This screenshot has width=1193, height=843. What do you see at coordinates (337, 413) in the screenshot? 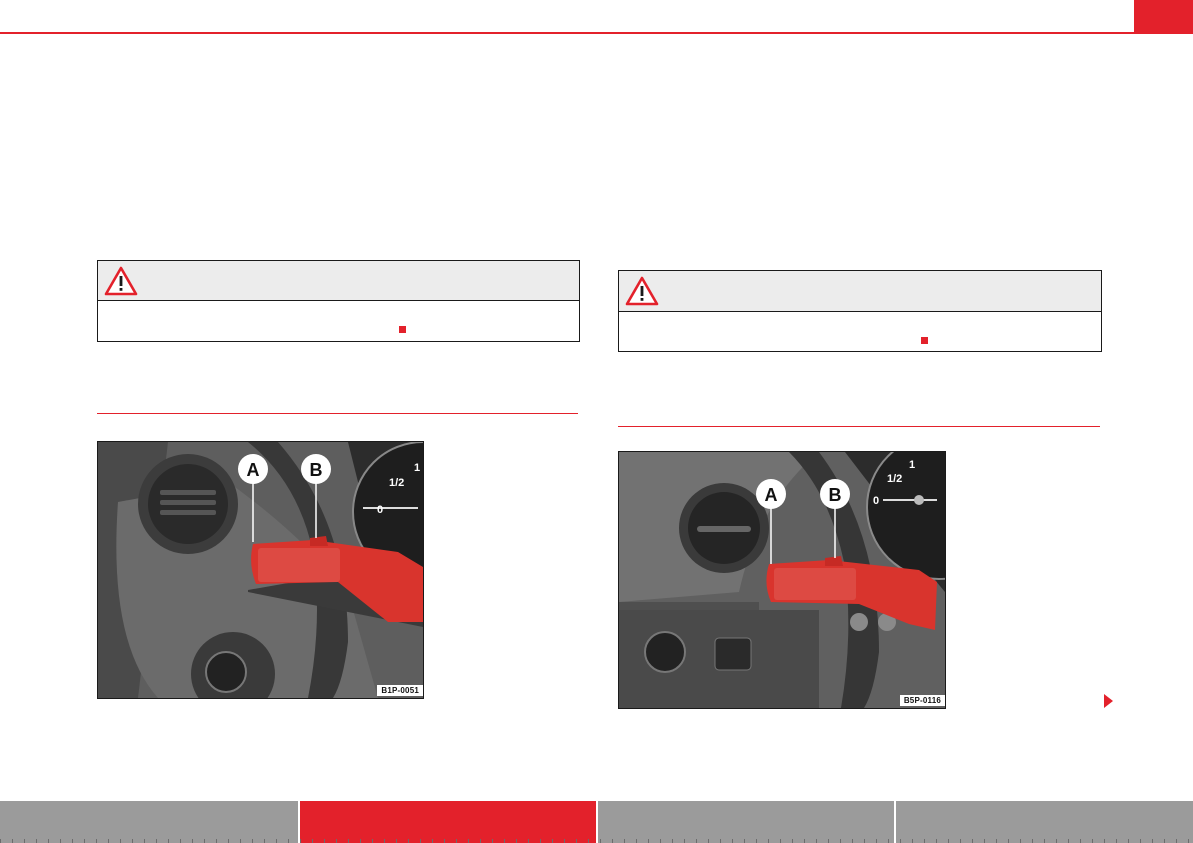
I see `section-rule-left` at bounding box center [337, 413].